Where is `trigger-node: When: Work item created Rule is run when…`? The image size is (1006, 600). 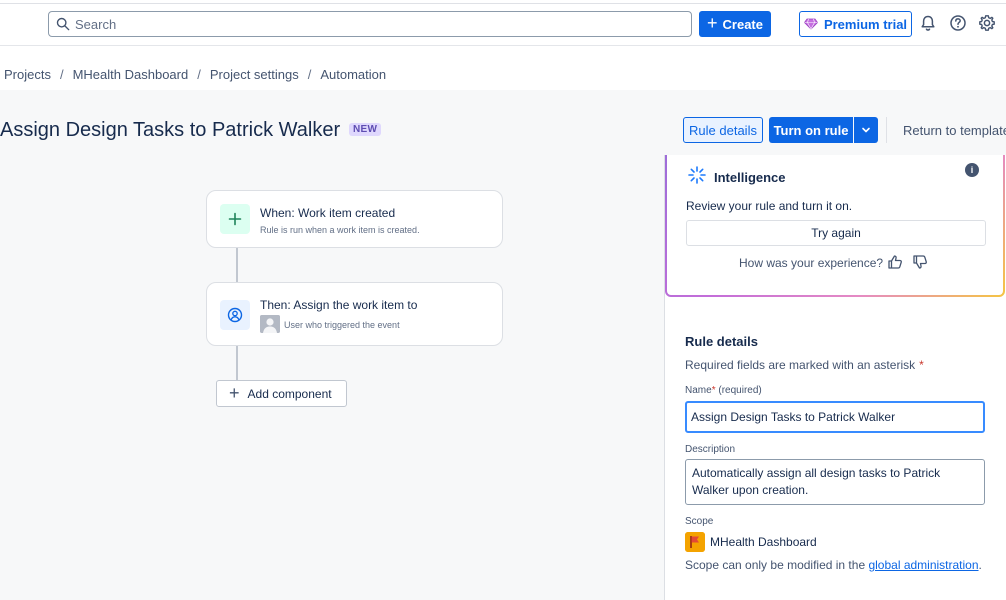
trigger-node: When: Work item created Rule is run when… is located at coordinates (354, 219).